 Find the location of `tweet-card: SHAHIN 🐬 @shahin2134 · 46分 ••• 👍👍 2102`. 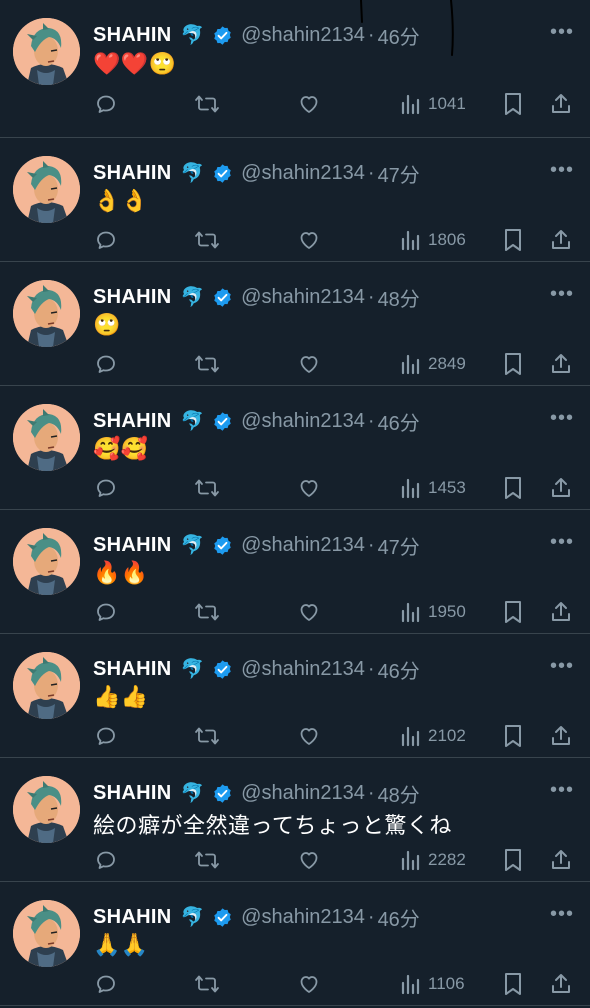

tweet-card: SHAHIN 🐬 @shahin2134 · 46分 ••• 👍👍 2102 is located at coordinates (295, 696).